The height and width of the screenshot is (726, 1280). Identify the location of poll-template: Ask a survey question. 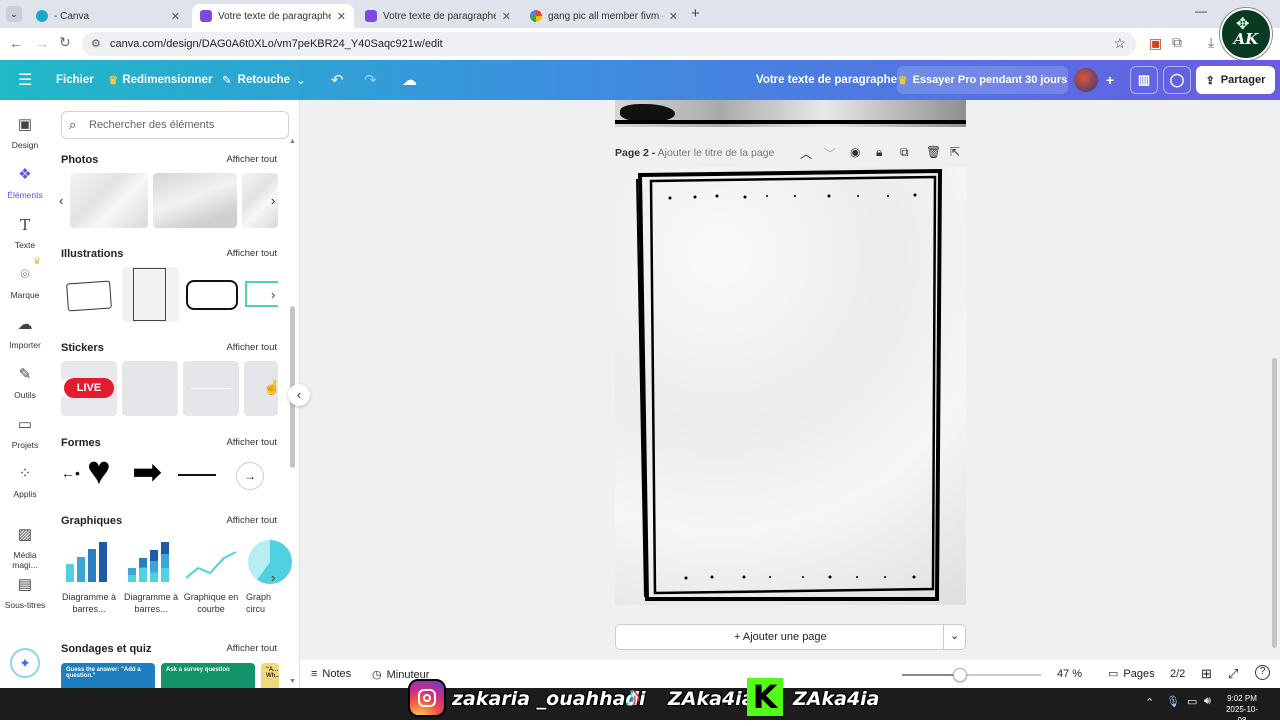
(208, 675).